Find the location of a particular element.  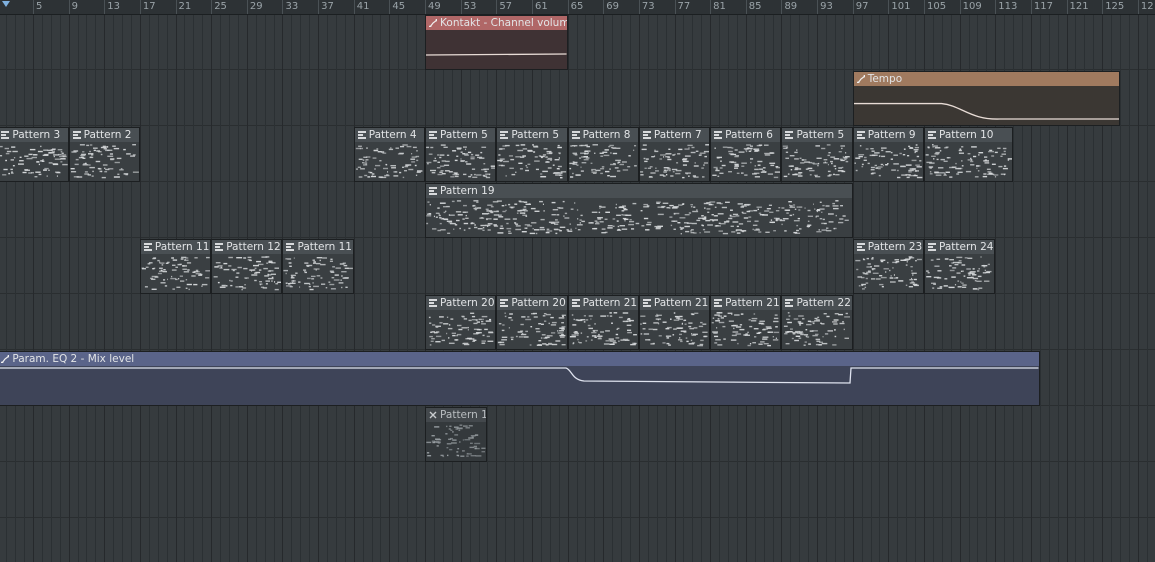

pattern-clip: Pattern 17 is located at coordinates (456, 434).